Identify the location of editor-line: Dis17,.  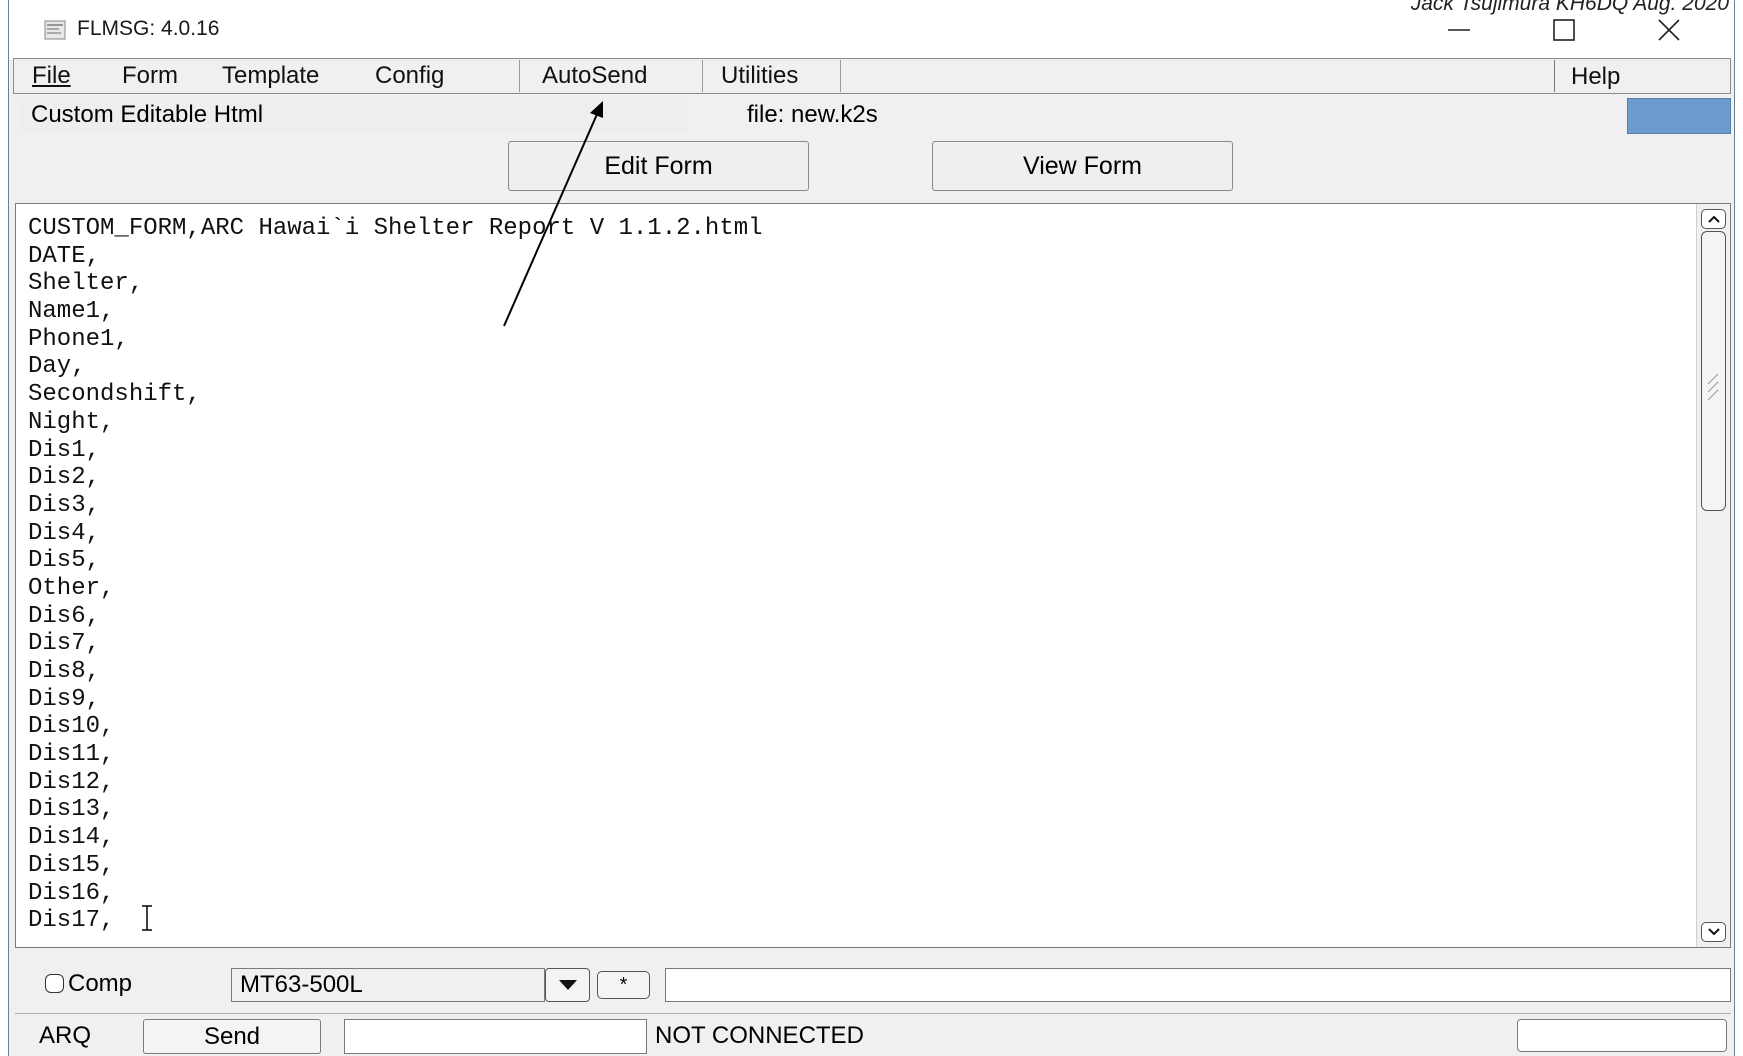
(71, 921).